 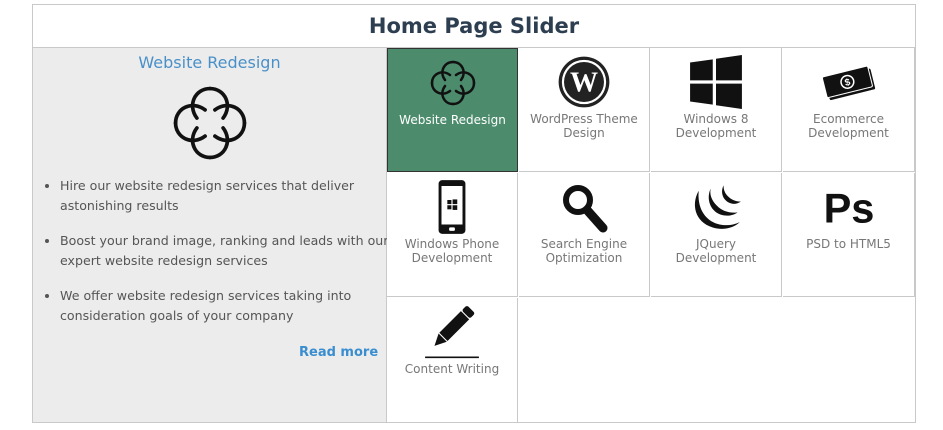 What do you see at coordinates (452, 207) in the screenshot?
I see `windows-phone-icon` at bounding box center [452, 207].